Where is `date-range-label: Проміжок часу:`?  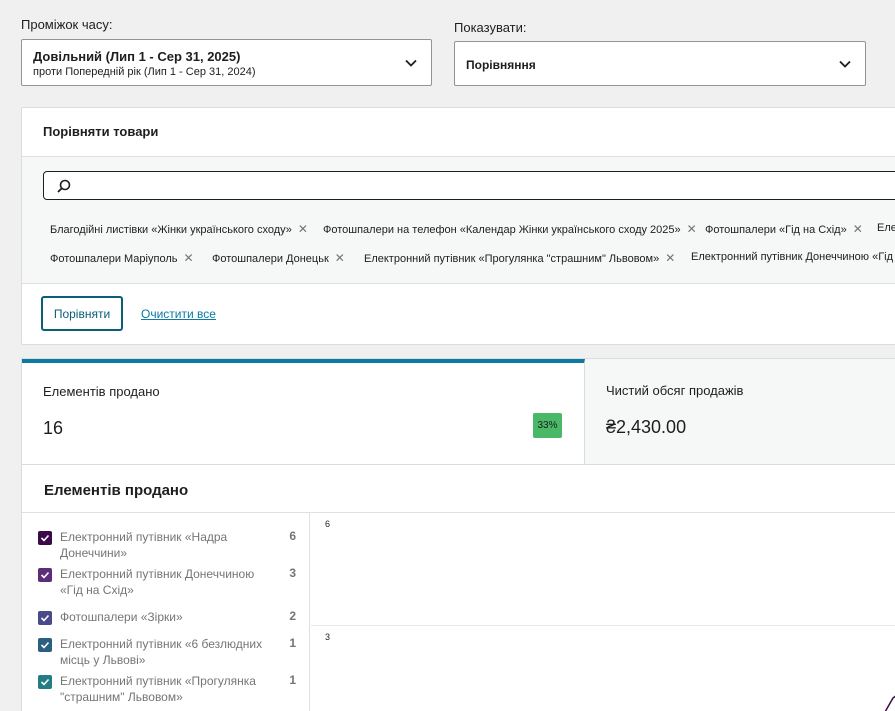 date-range-label: Проміжок часу: is located at coordinates (67, 24).